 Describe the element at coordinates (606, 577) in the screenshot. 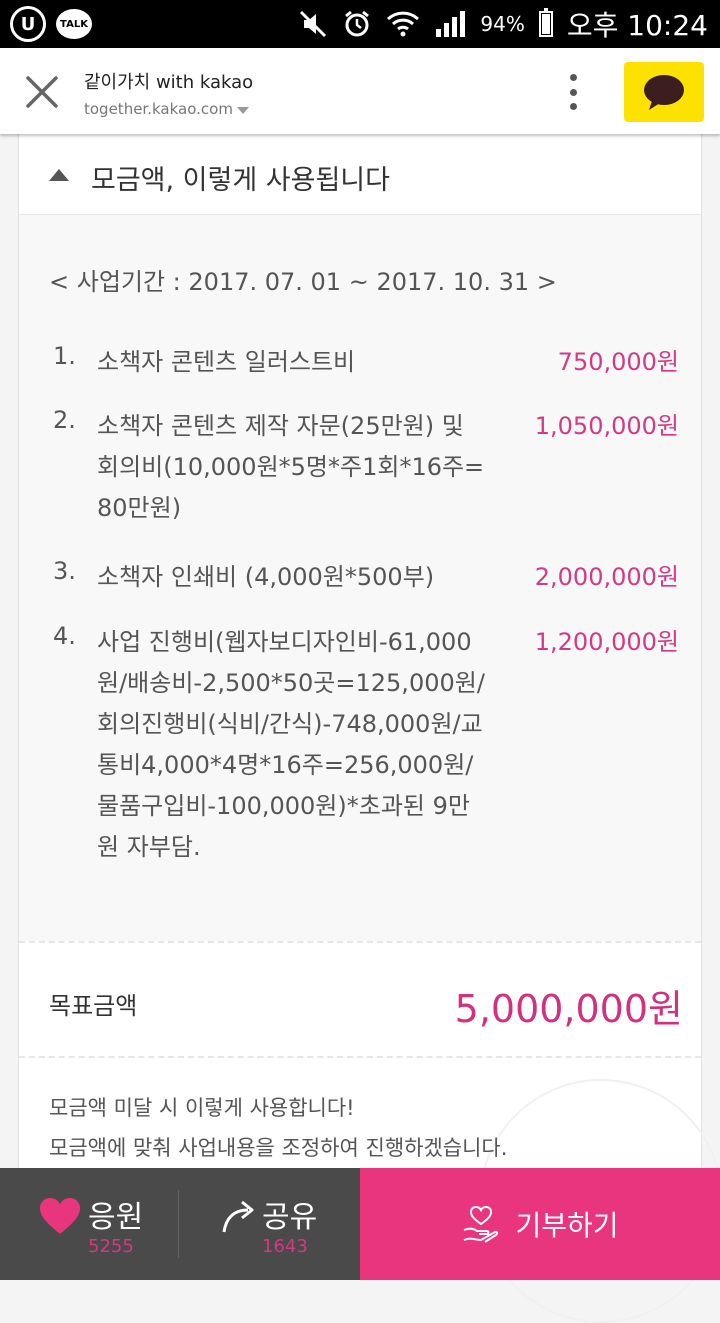

I see `item-amount: 2,000,000원` at that location.